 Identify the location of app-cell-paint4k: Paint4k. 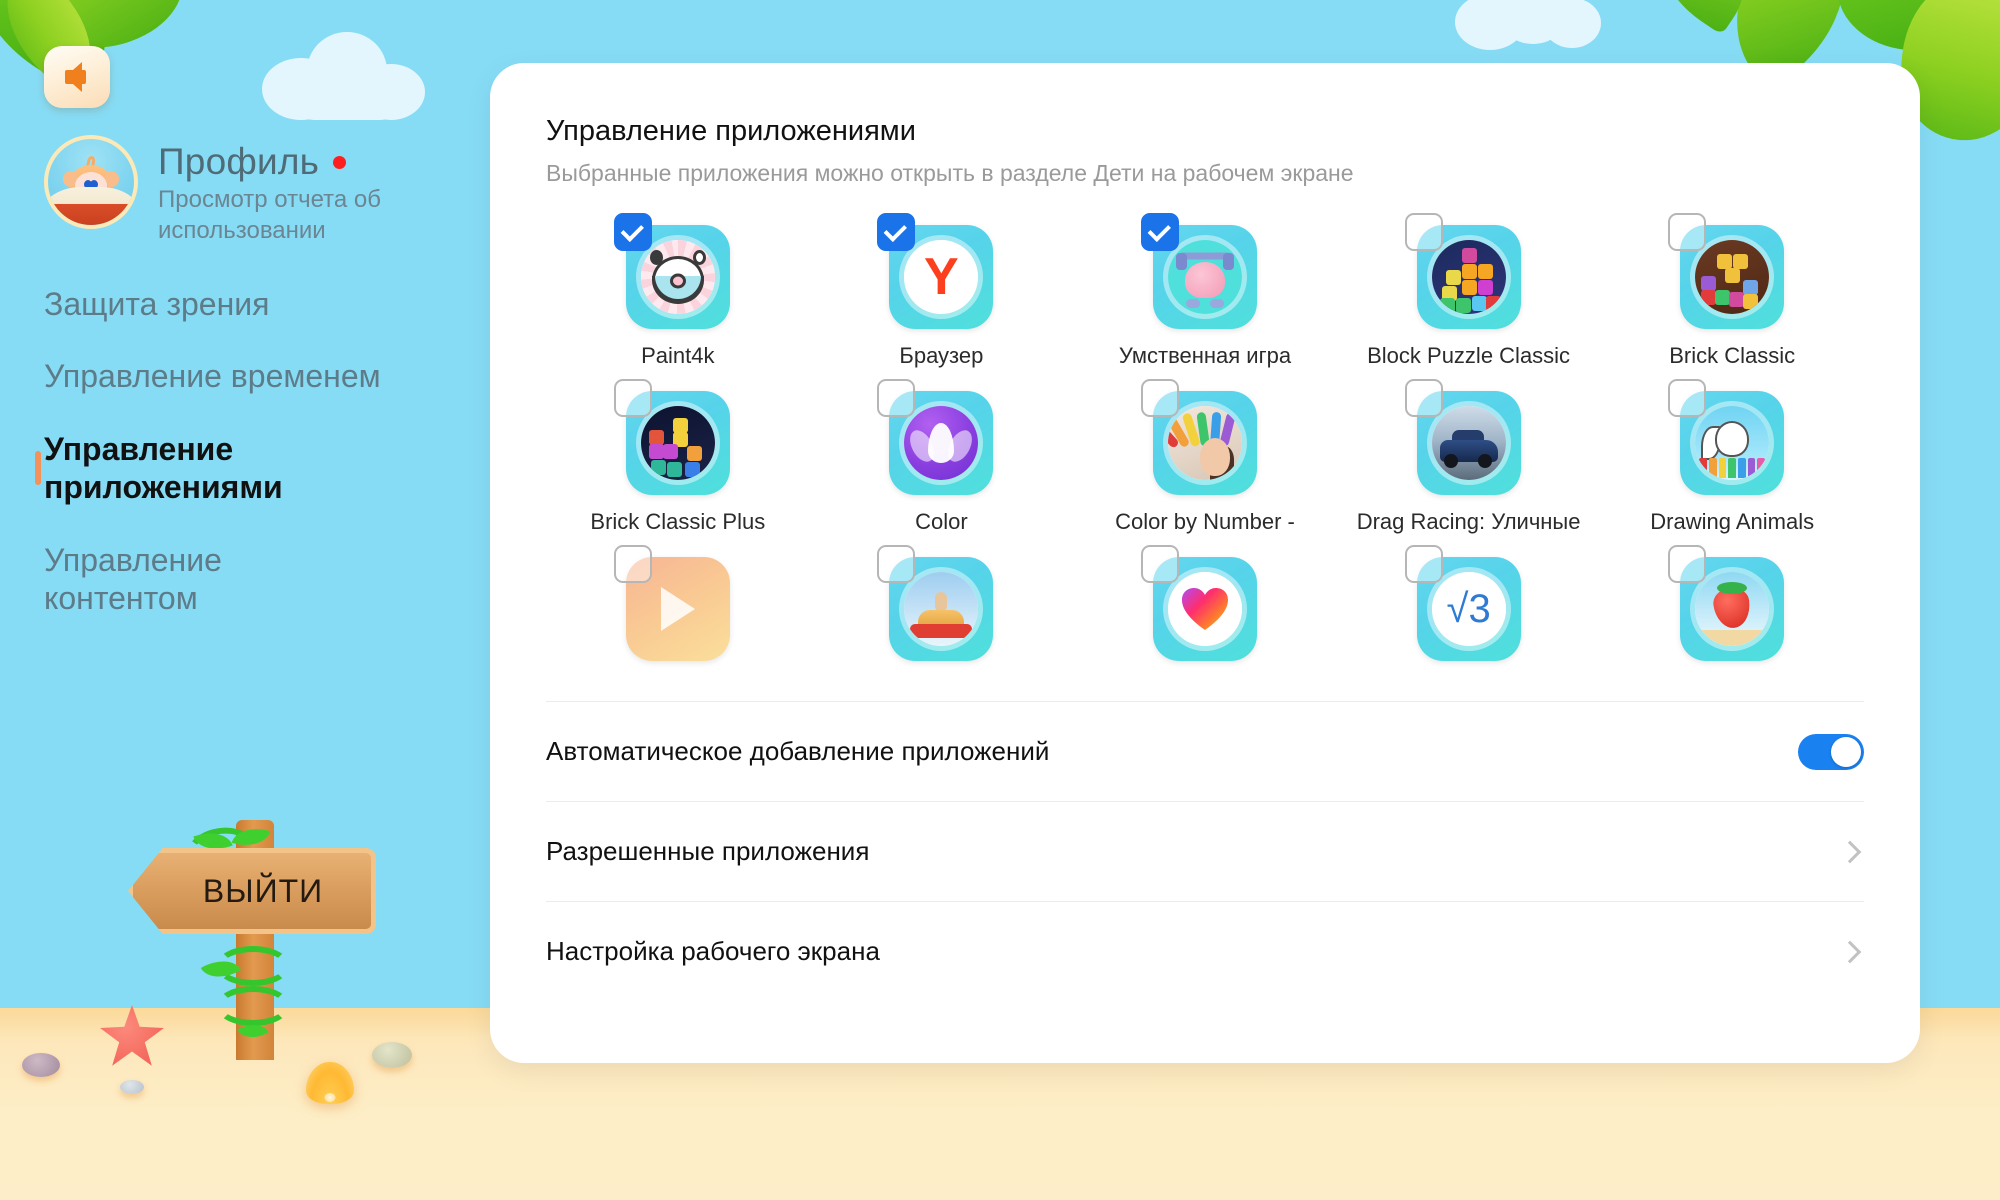
(678, 291).